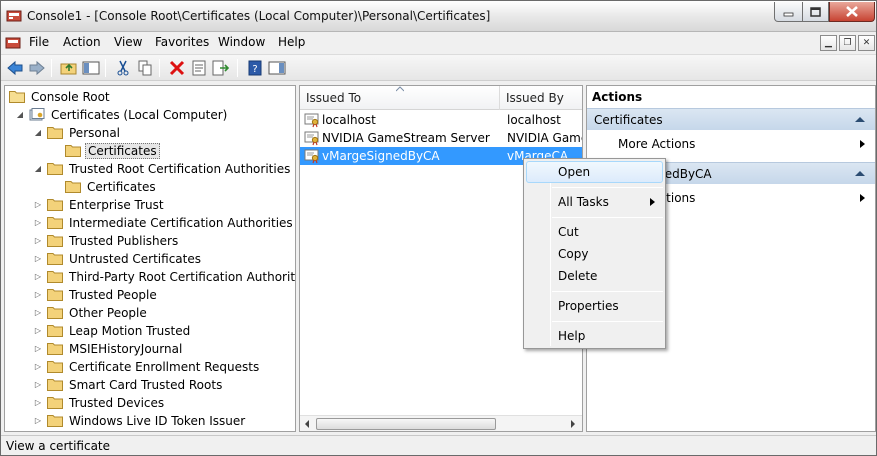  Describe the element at coordinates (117, 402) in the screenshot. I see `tree-item-label: Trusted Devices` at that location.